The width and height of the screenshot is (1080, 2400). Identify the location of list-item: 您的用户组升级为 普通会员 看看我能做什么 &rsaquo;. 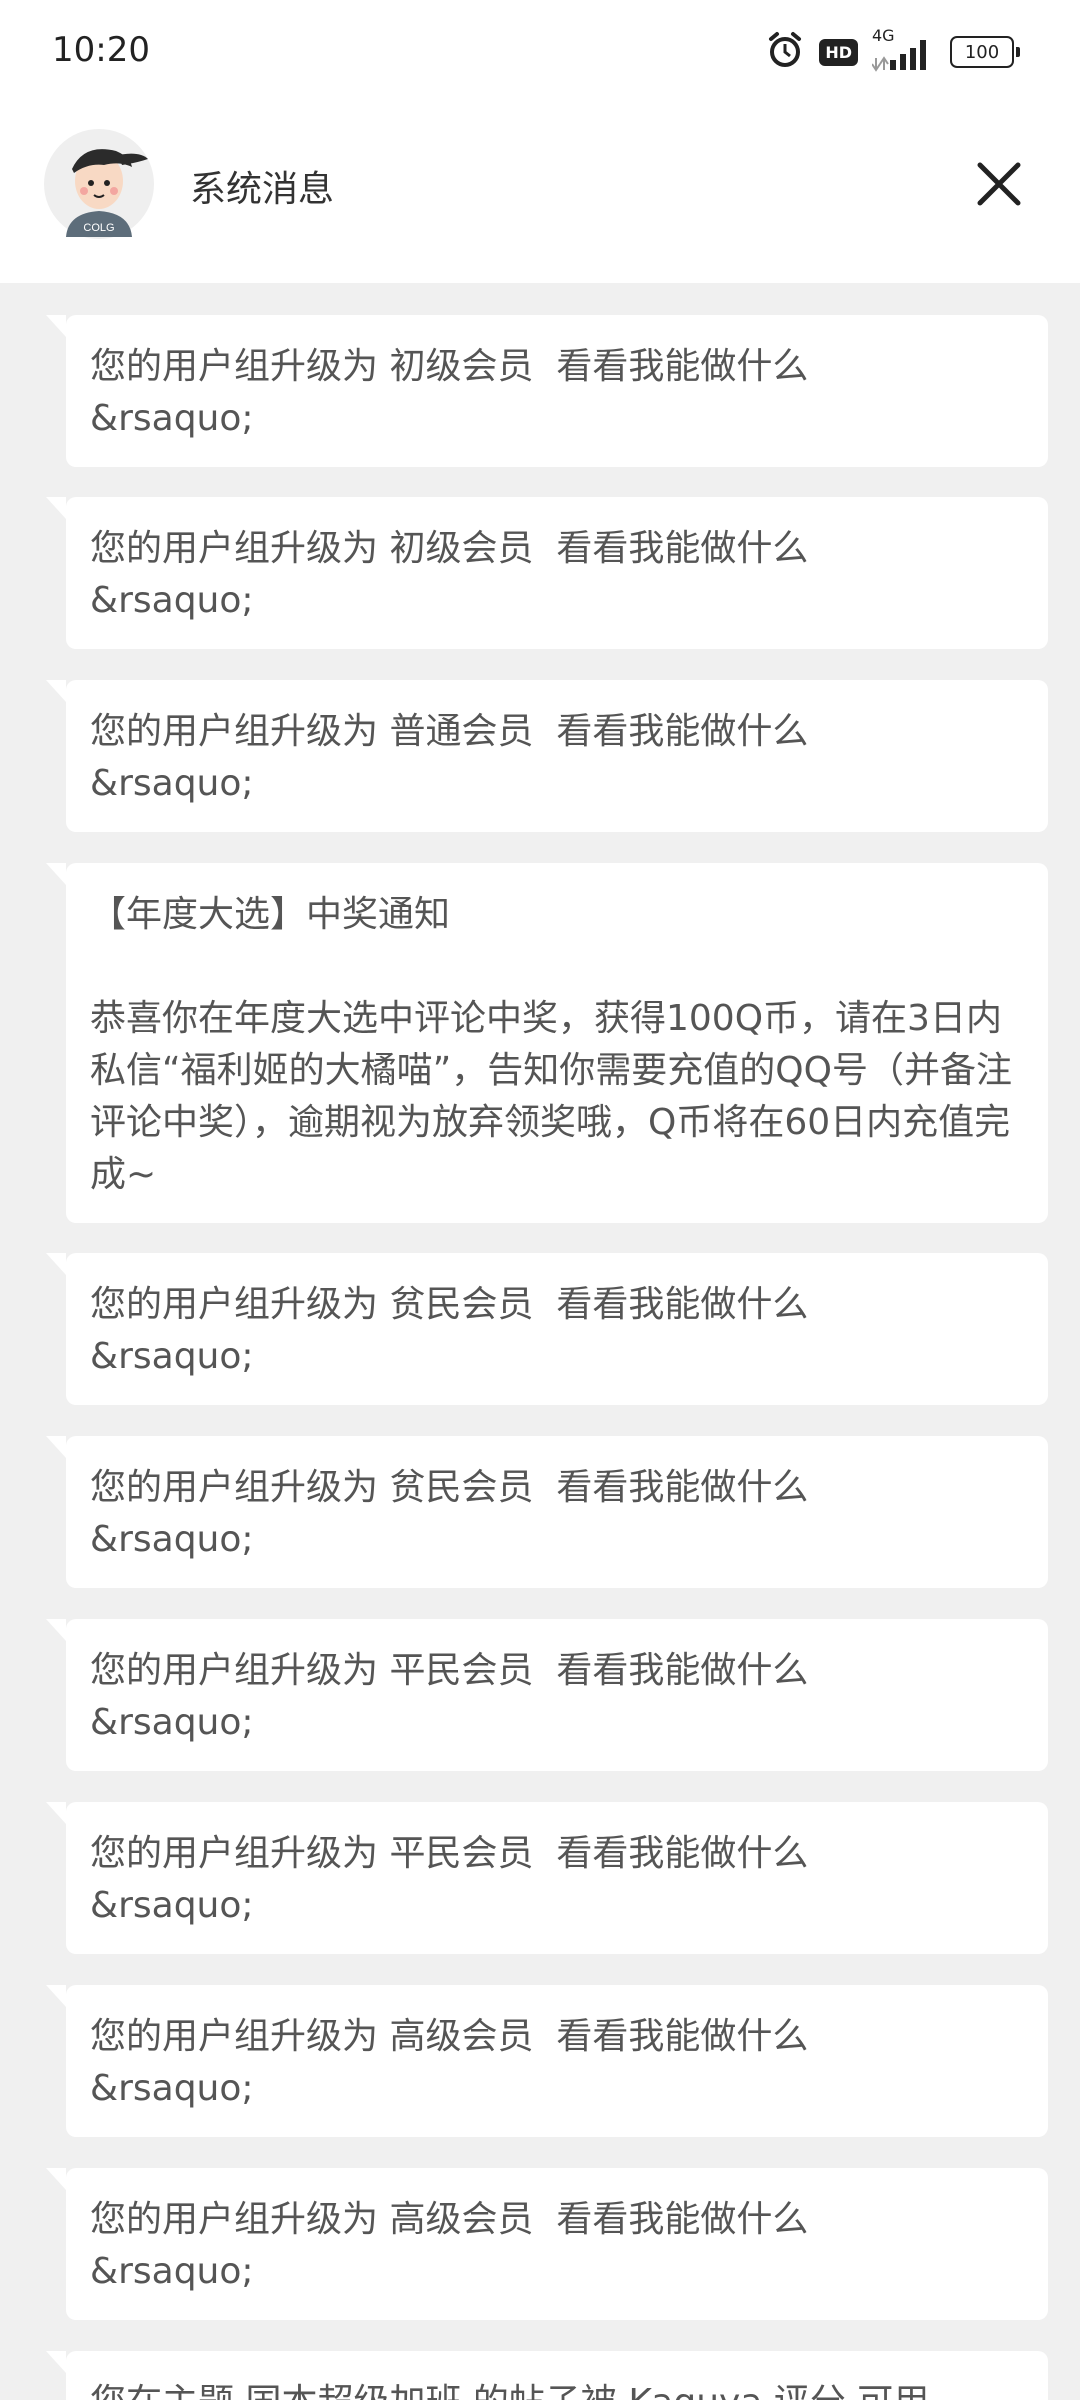
(547, 756).